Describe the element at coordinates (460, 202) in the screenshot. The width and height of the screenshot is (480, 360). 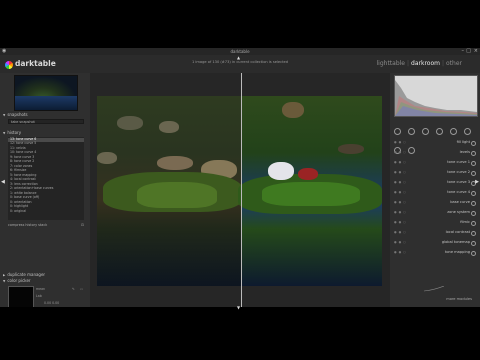
I see `module-label: base curve` at that location.